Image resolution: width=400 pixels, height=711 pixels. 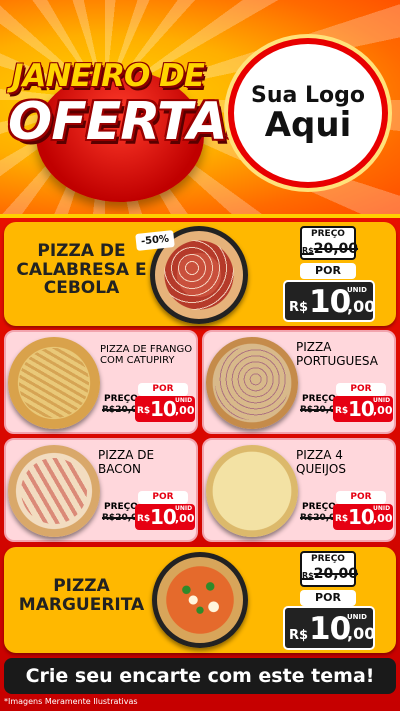 I want to click on pizza-portuguesa-image, so click(x=252, y=383).